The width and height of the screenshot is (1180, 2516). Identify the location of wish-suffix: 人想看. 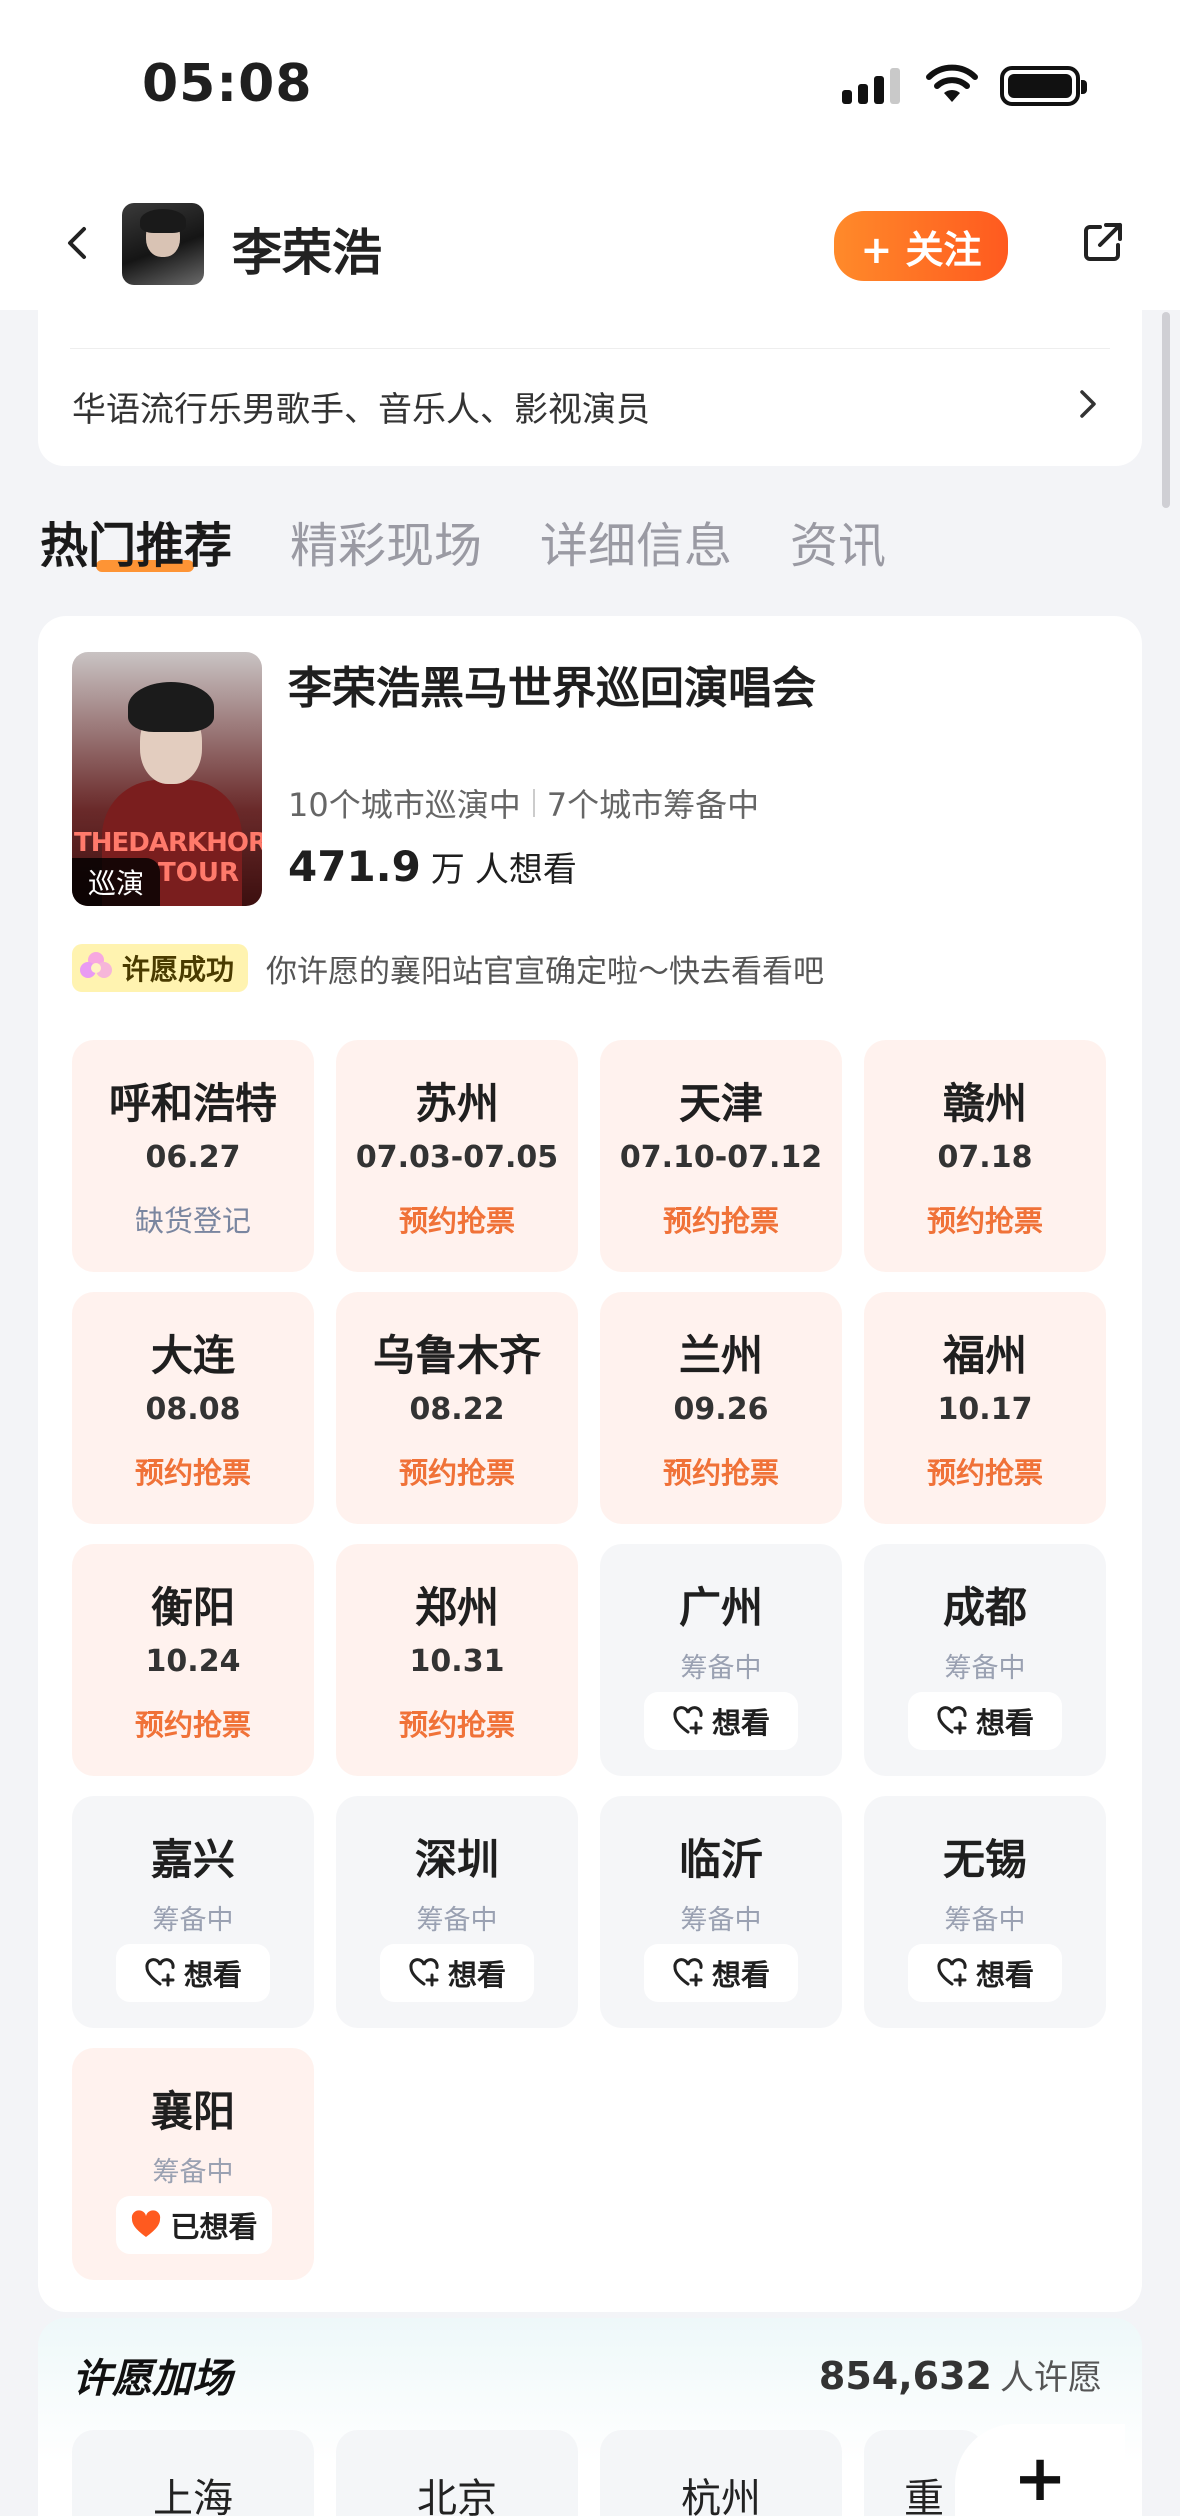
(525, 870).